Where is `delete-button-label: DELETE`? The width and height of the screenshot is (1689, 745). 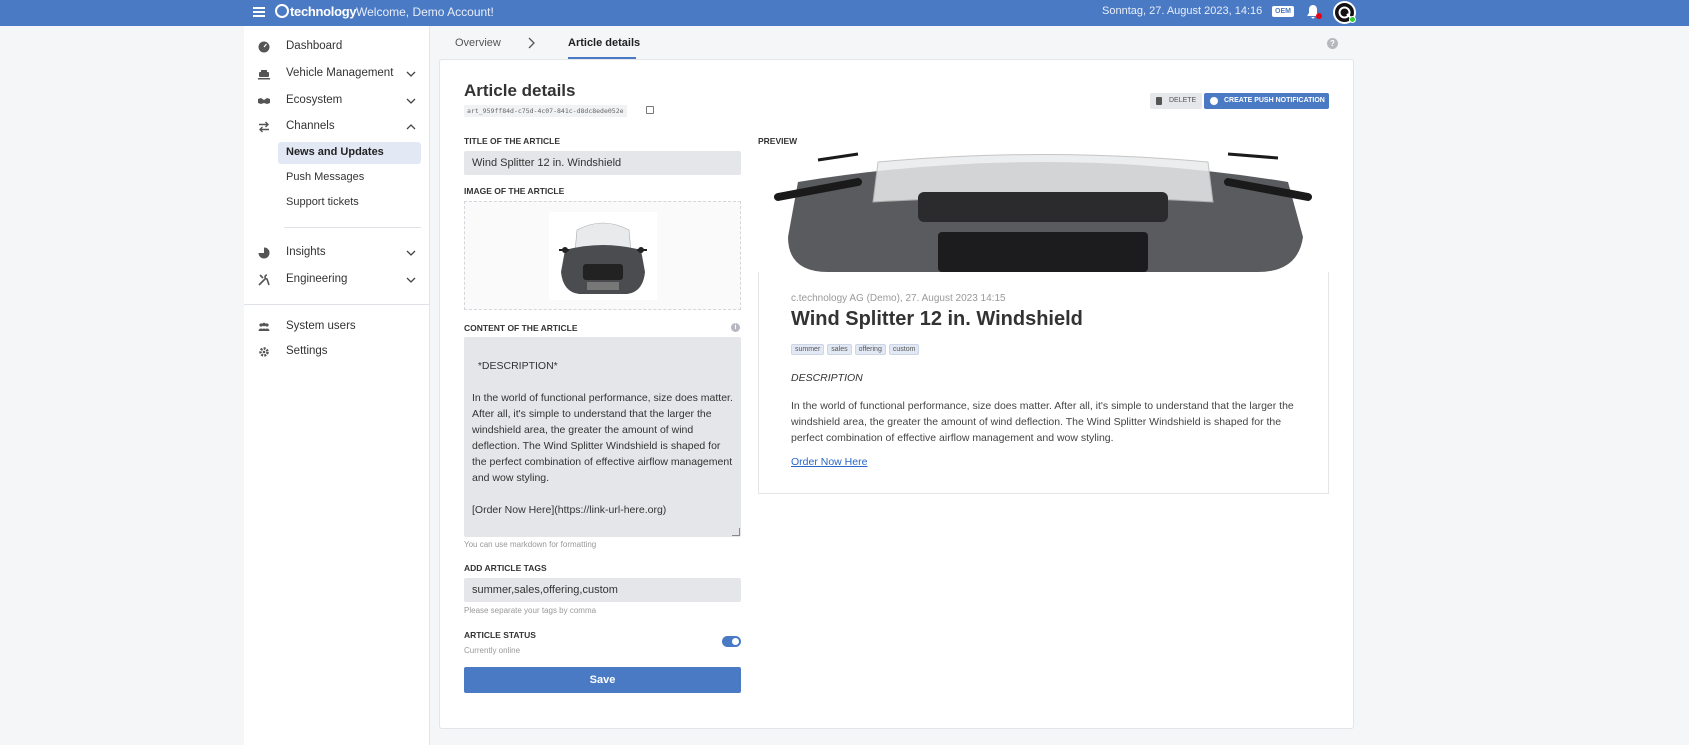
delete-button-label: DELETE is located at coordinates (1183, 100).